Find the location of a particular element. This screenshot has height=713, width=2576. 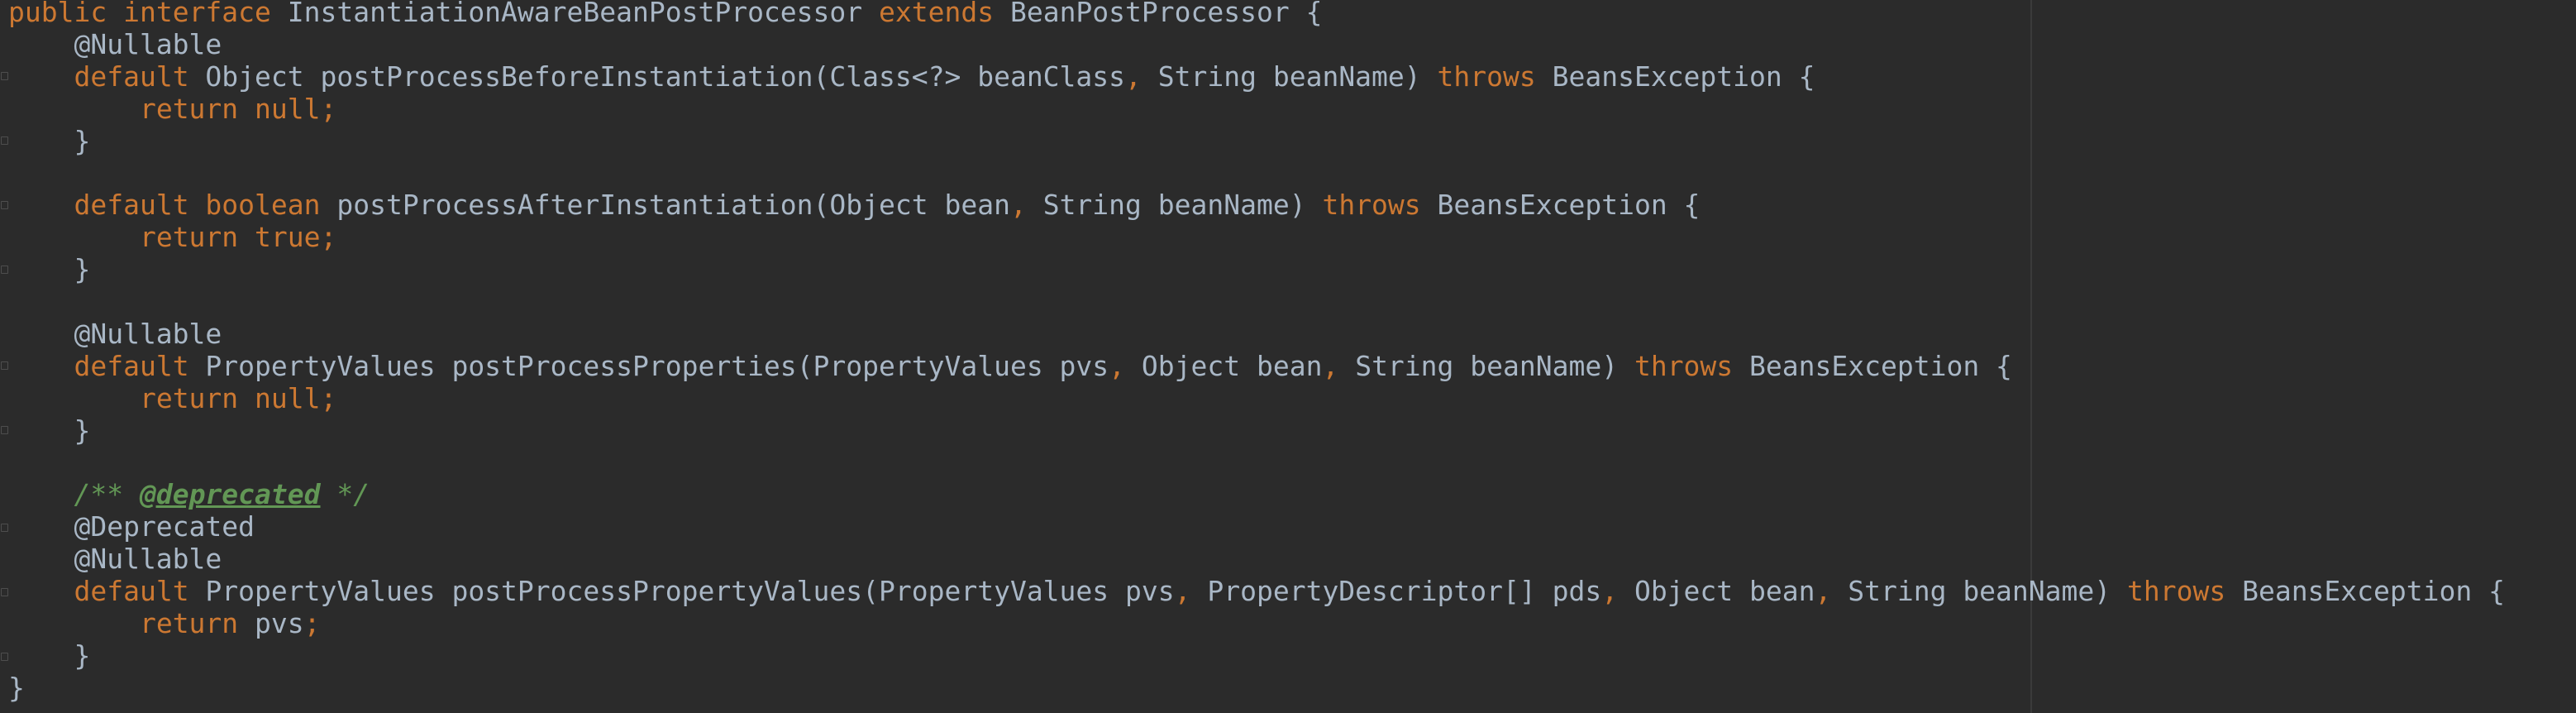

keyword-token: public is located at coordinates (58, 14).